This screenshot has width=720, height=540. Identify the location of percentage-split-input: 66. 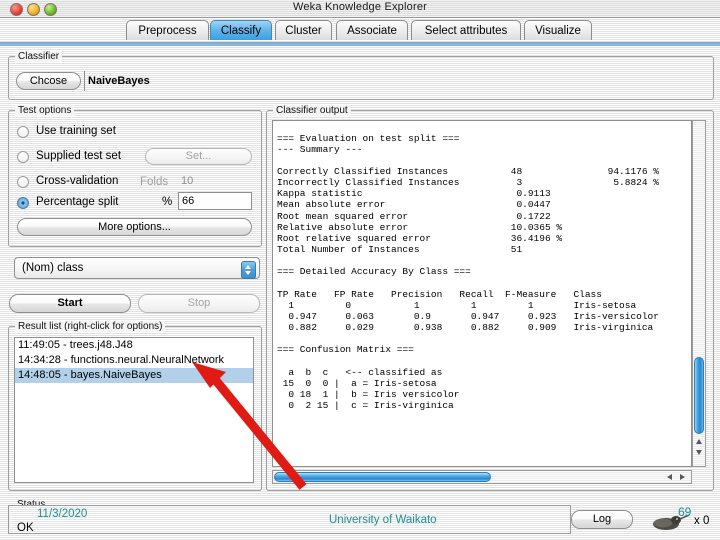
(215, 201).